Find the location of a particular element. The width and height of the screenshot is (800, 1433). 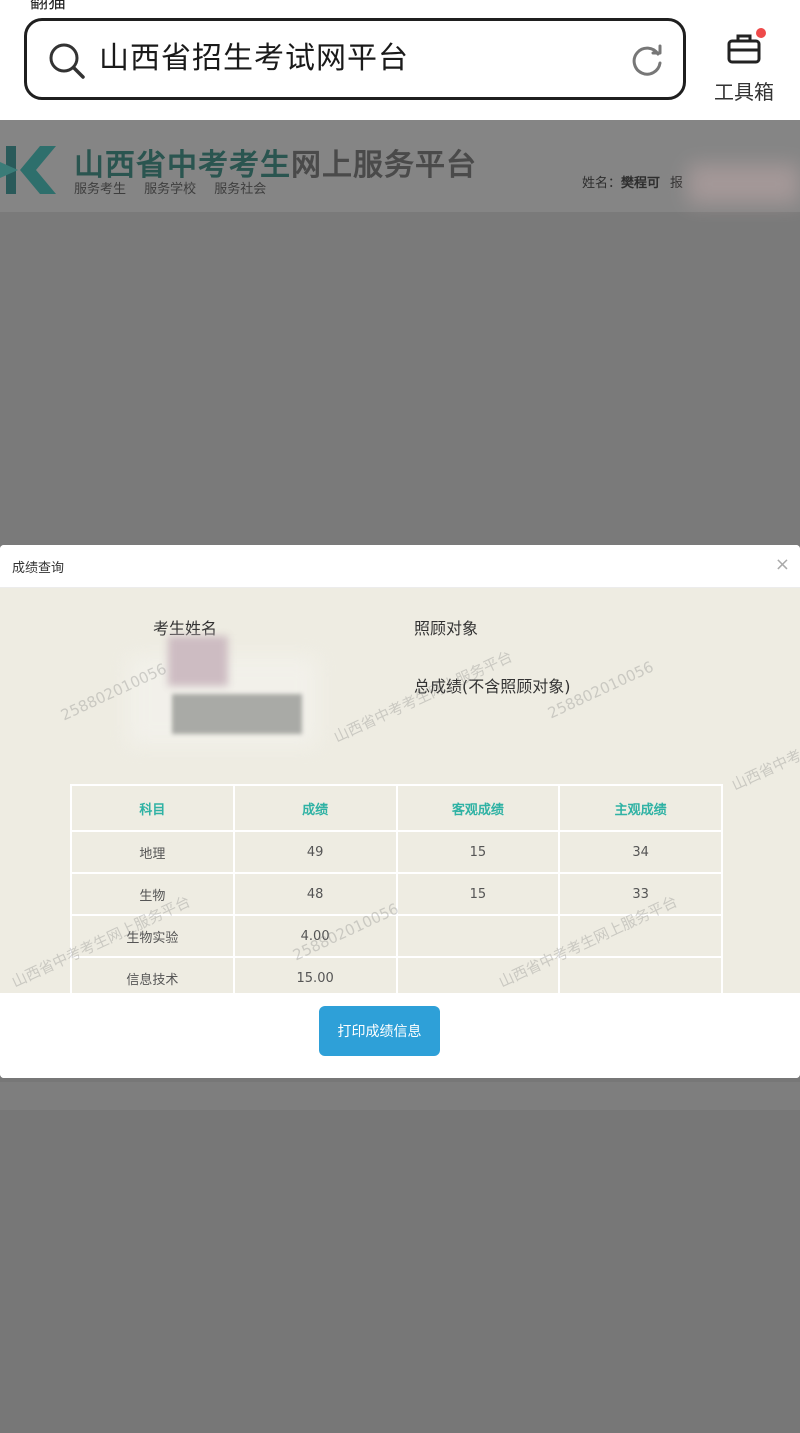

subjective-score-cell: 34 is located at coordinates (640, 852).